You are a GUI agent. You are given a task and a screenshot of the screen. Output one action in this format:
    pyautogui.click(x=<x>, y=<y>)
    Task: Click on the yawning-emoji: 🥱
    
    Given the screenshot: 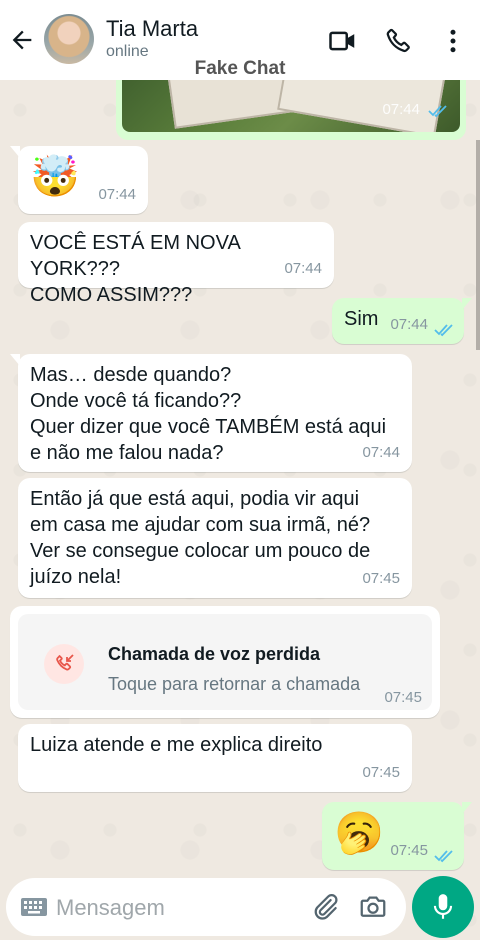 What is the action you would take?
    pyautogui.click(x=359, y=833)
    